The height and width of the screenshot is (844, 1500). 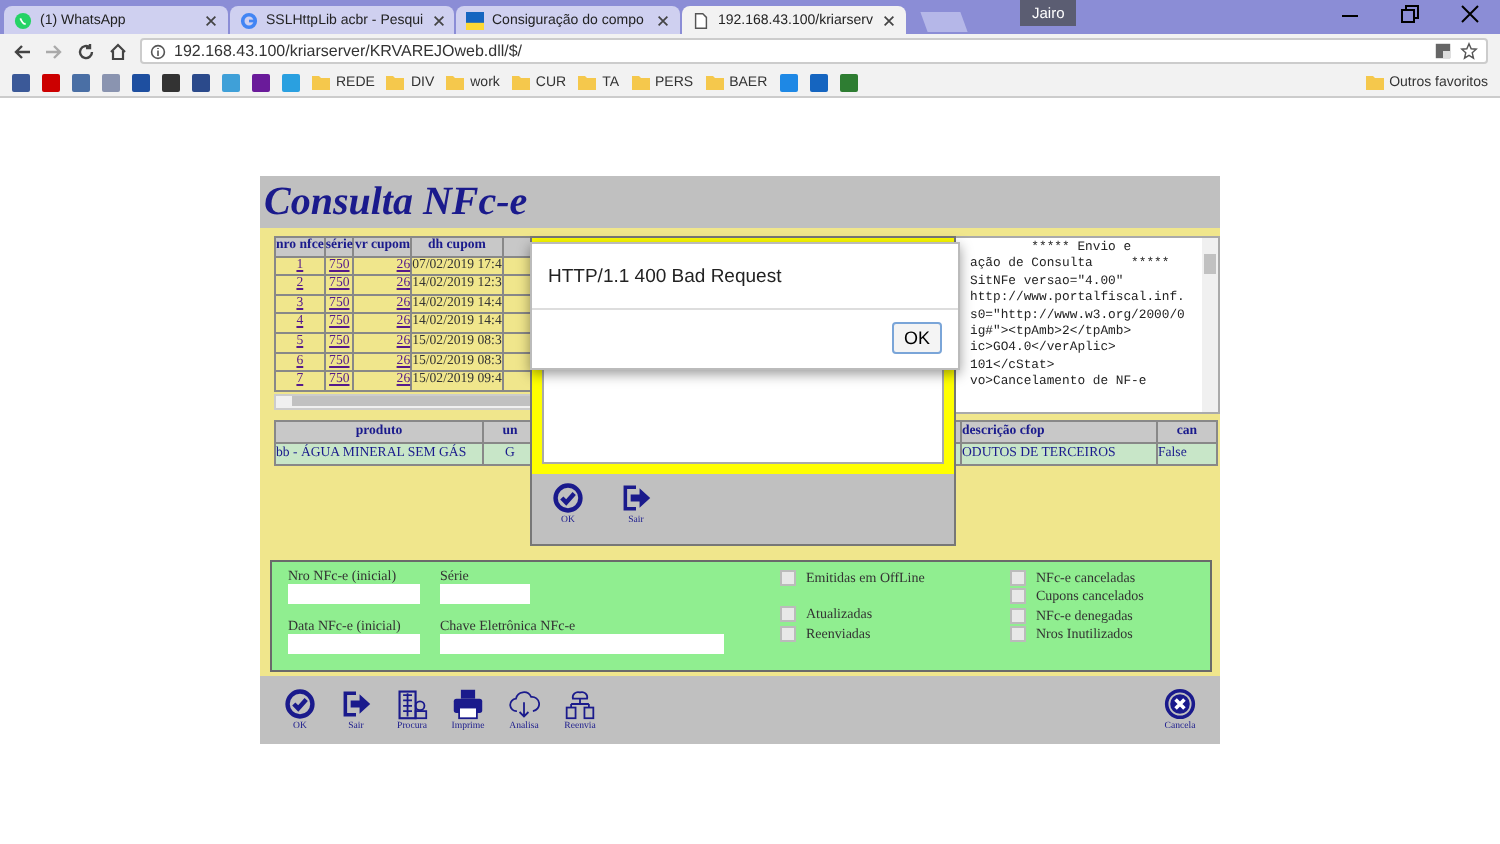 I want to click on network-icon, so click(x=580, y=704).